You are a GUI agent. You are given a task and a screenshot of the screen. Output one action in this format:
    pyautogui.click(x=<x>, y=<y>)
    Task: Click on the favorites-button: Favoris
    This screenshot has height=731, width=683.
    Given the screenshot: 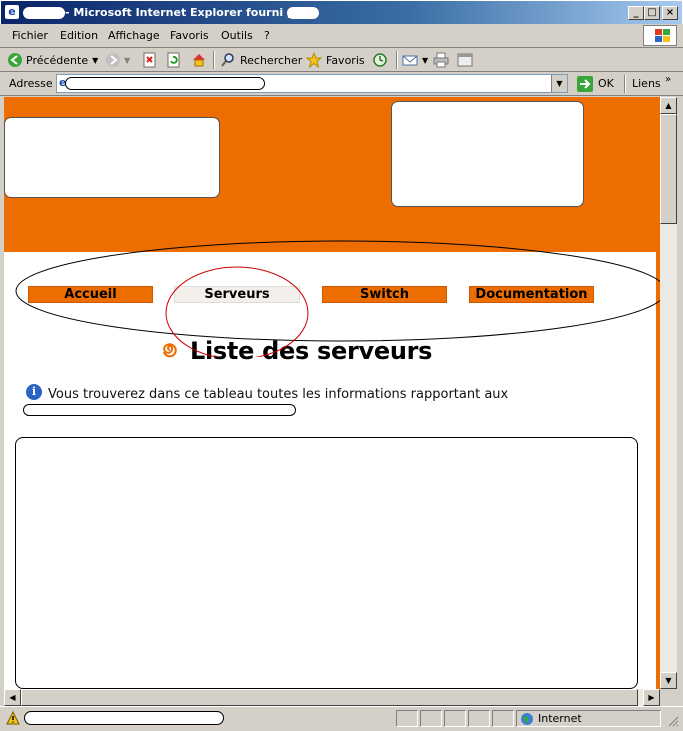 What is the action you would take?
    pyautogui.click(x=335, y=60)
    